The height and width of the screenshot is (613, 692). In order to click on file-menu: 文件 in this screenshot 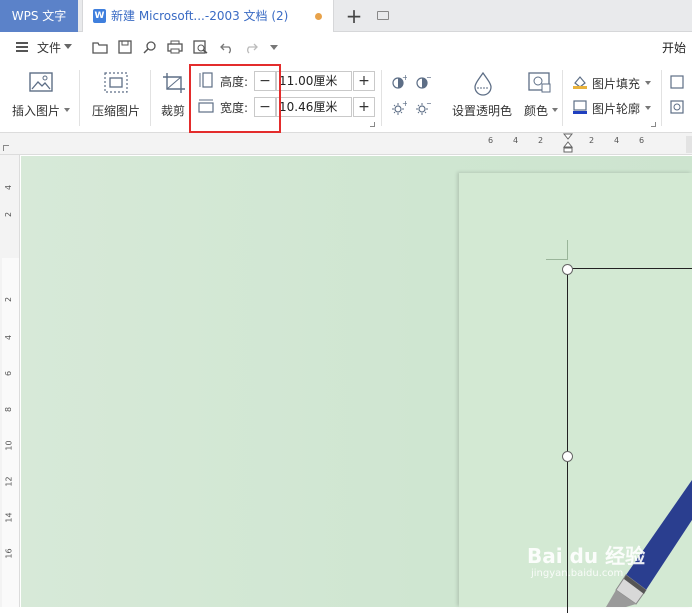, I will do `click(49, 48)`.